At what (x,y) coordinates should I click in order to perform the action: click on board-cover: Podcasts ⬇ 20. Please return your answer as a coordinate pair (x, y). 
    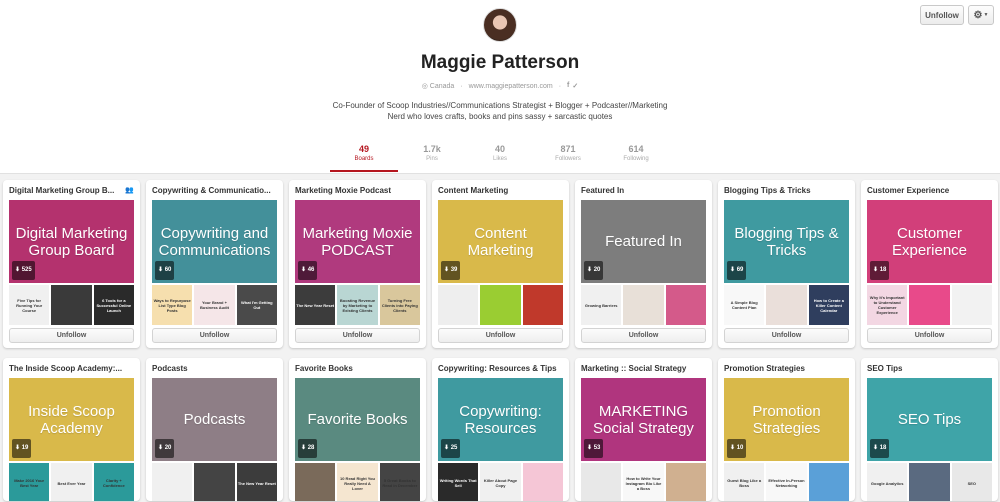
    Looking at the image, I should click on (214, 419).